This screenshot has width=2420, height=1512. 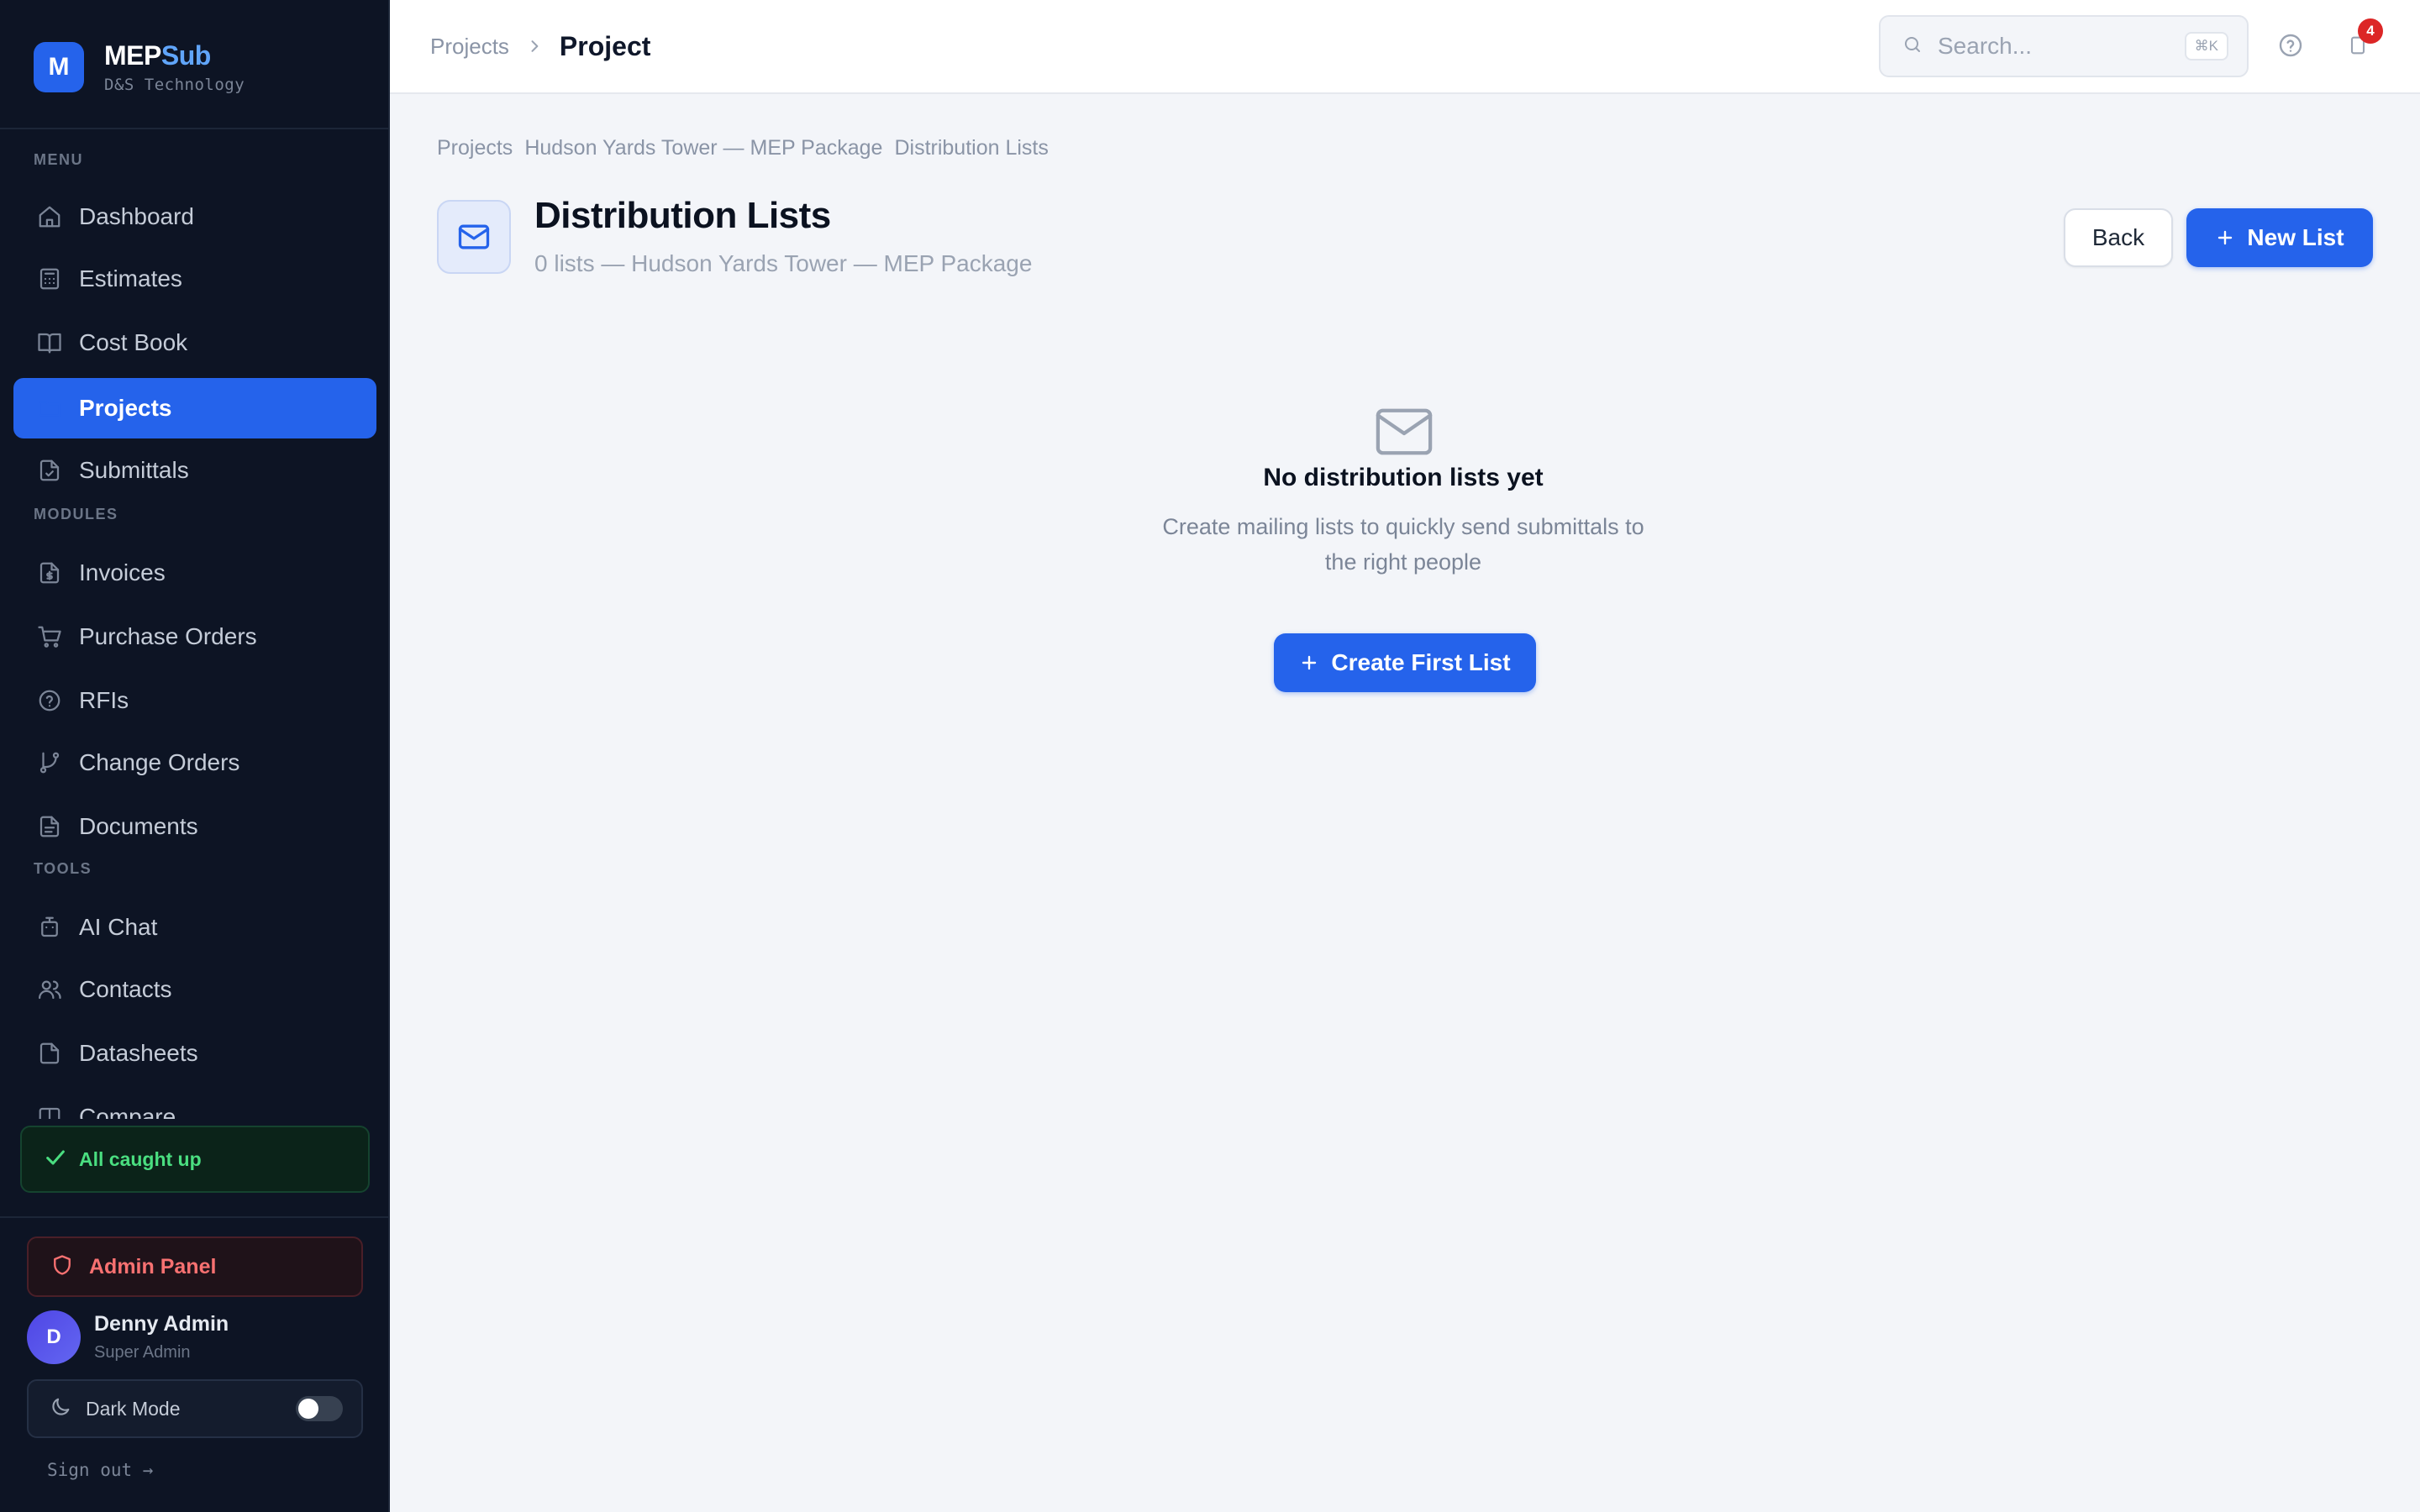 I want to click on check-icon, so click(x=55, y=1159).